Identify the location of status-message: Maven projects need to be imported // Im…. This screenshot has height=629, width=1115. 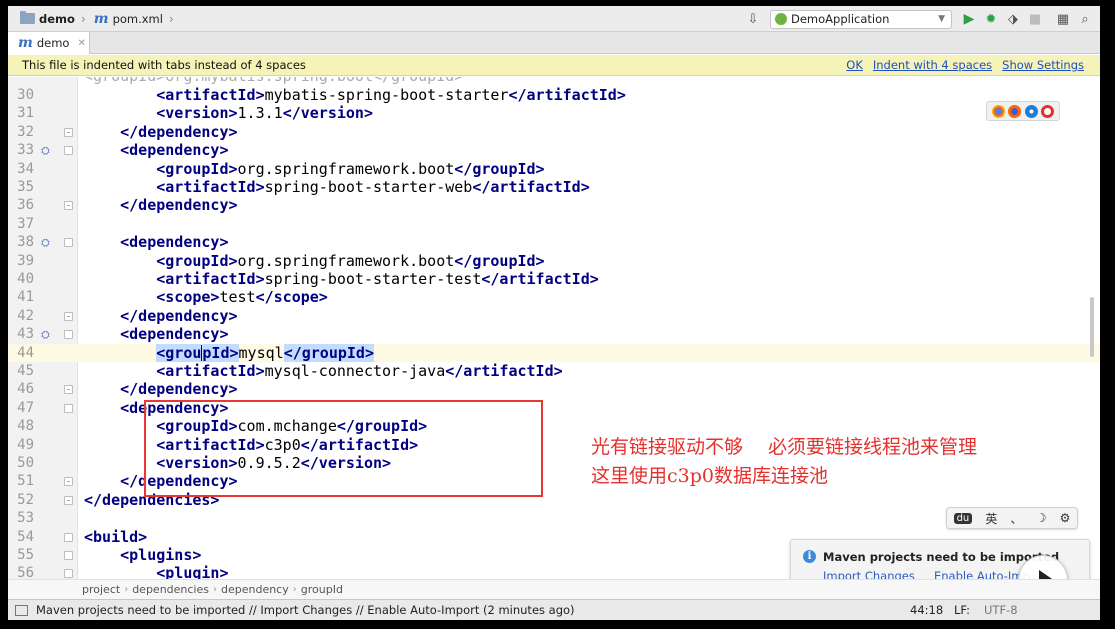
(305, 610).